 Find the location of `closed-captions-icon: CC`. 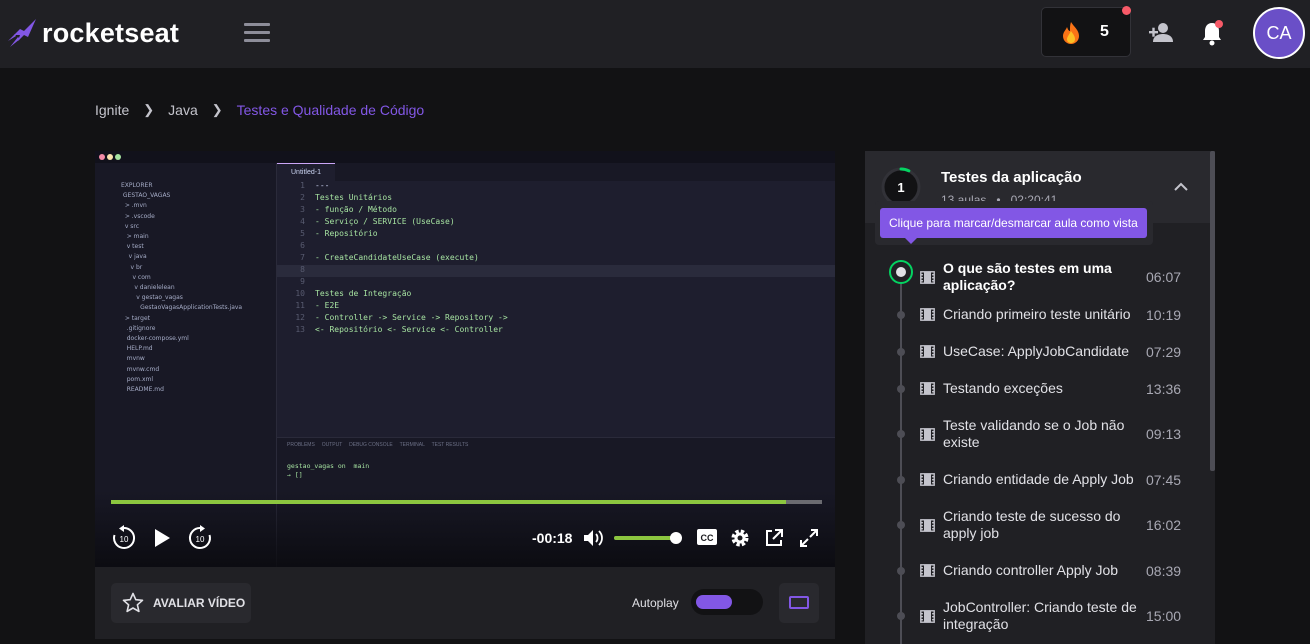

closed-captions-icon: CC is located at coordinates (707, 537).